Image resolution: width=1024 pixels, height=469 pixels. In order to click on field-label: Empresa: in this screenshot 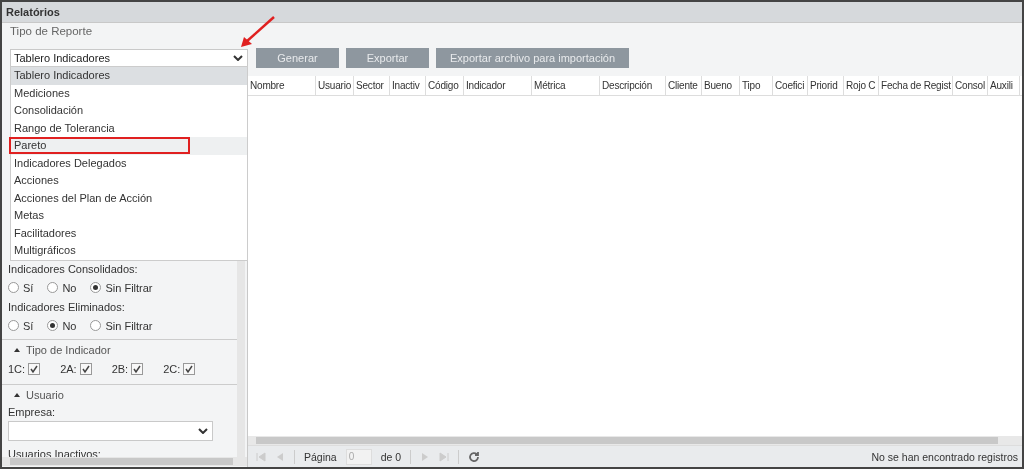, I will do `click(32, 412)`.